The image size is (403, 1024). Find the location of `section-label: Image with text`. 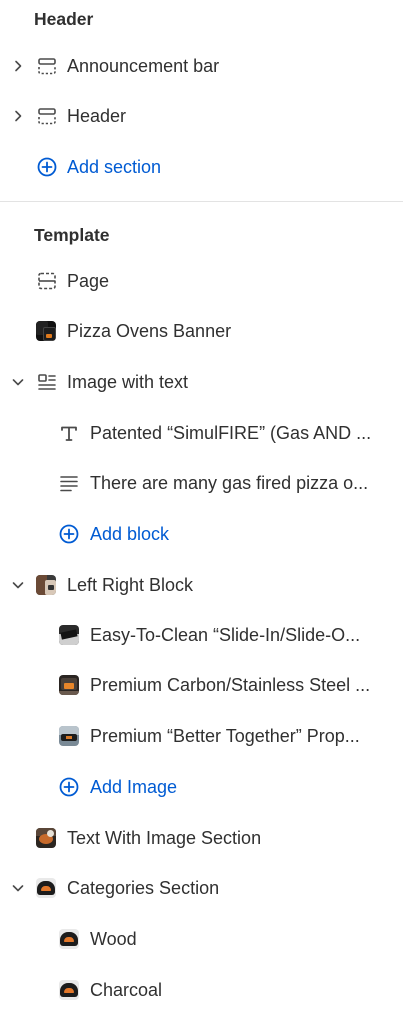

section-label: Image with text is located at coordinates (128, 382).